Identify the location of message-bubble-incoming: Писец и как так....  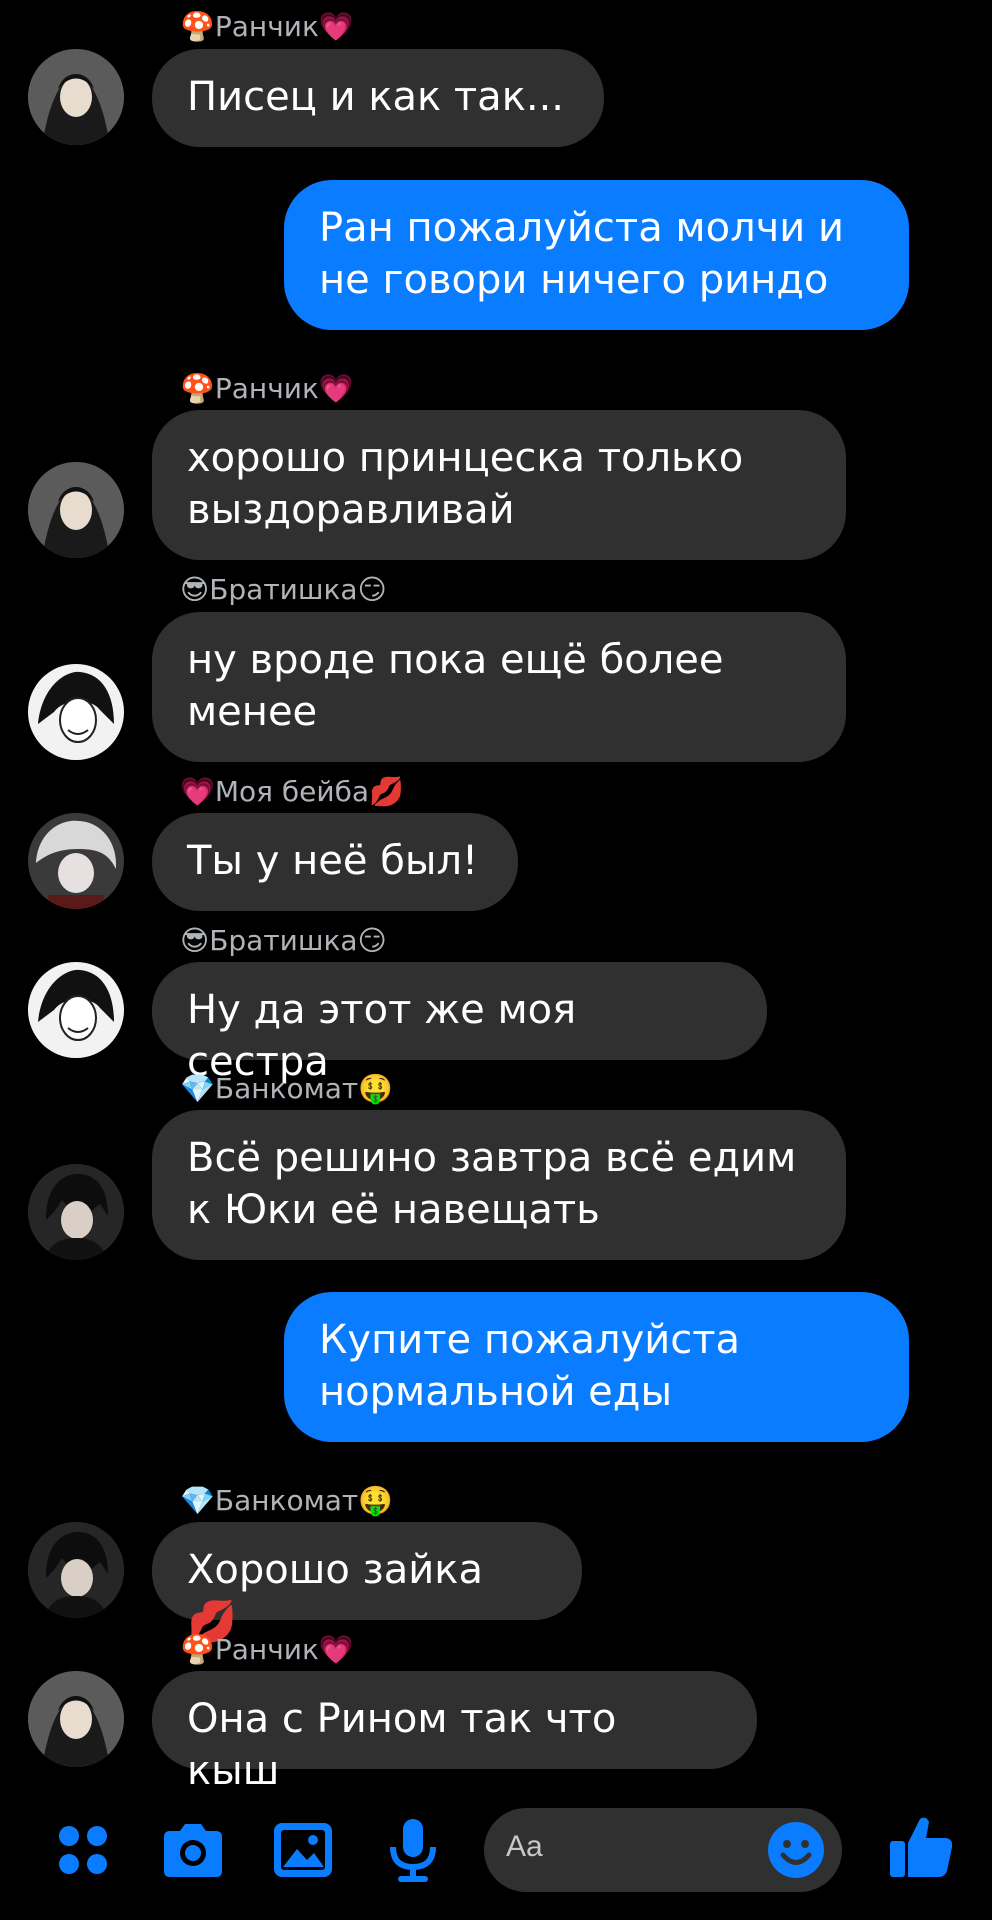
(378, 98).